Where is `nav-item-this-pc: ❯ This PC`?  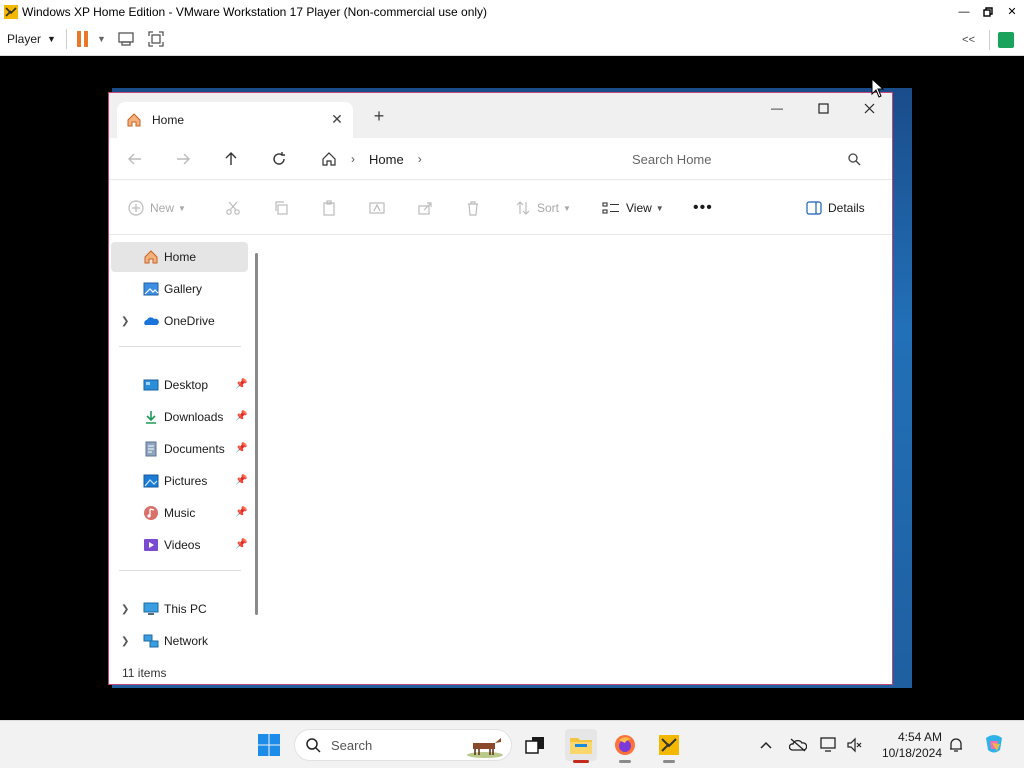
nav-item-this-pc: ❯ This PC is located at coordinates (179, 609).